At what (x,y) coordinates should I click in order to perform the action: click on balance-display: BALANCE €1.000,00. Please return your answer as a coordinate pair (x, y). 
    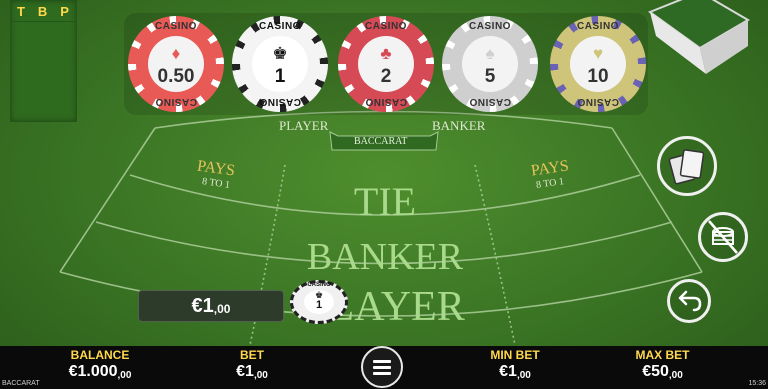
    Looking at the image, I should click on (100, 363).